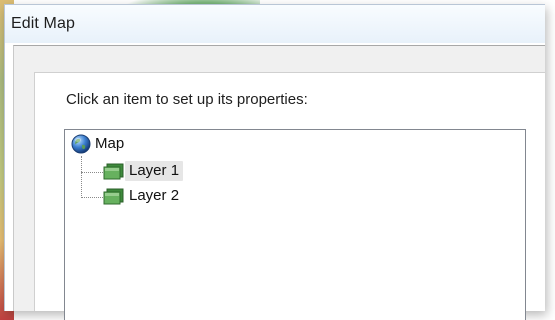 The width and height of the screenshot is (555, 320). Describe the element at coordinates (81, 144) in the screenshot. I see `globe-icon` at that location.